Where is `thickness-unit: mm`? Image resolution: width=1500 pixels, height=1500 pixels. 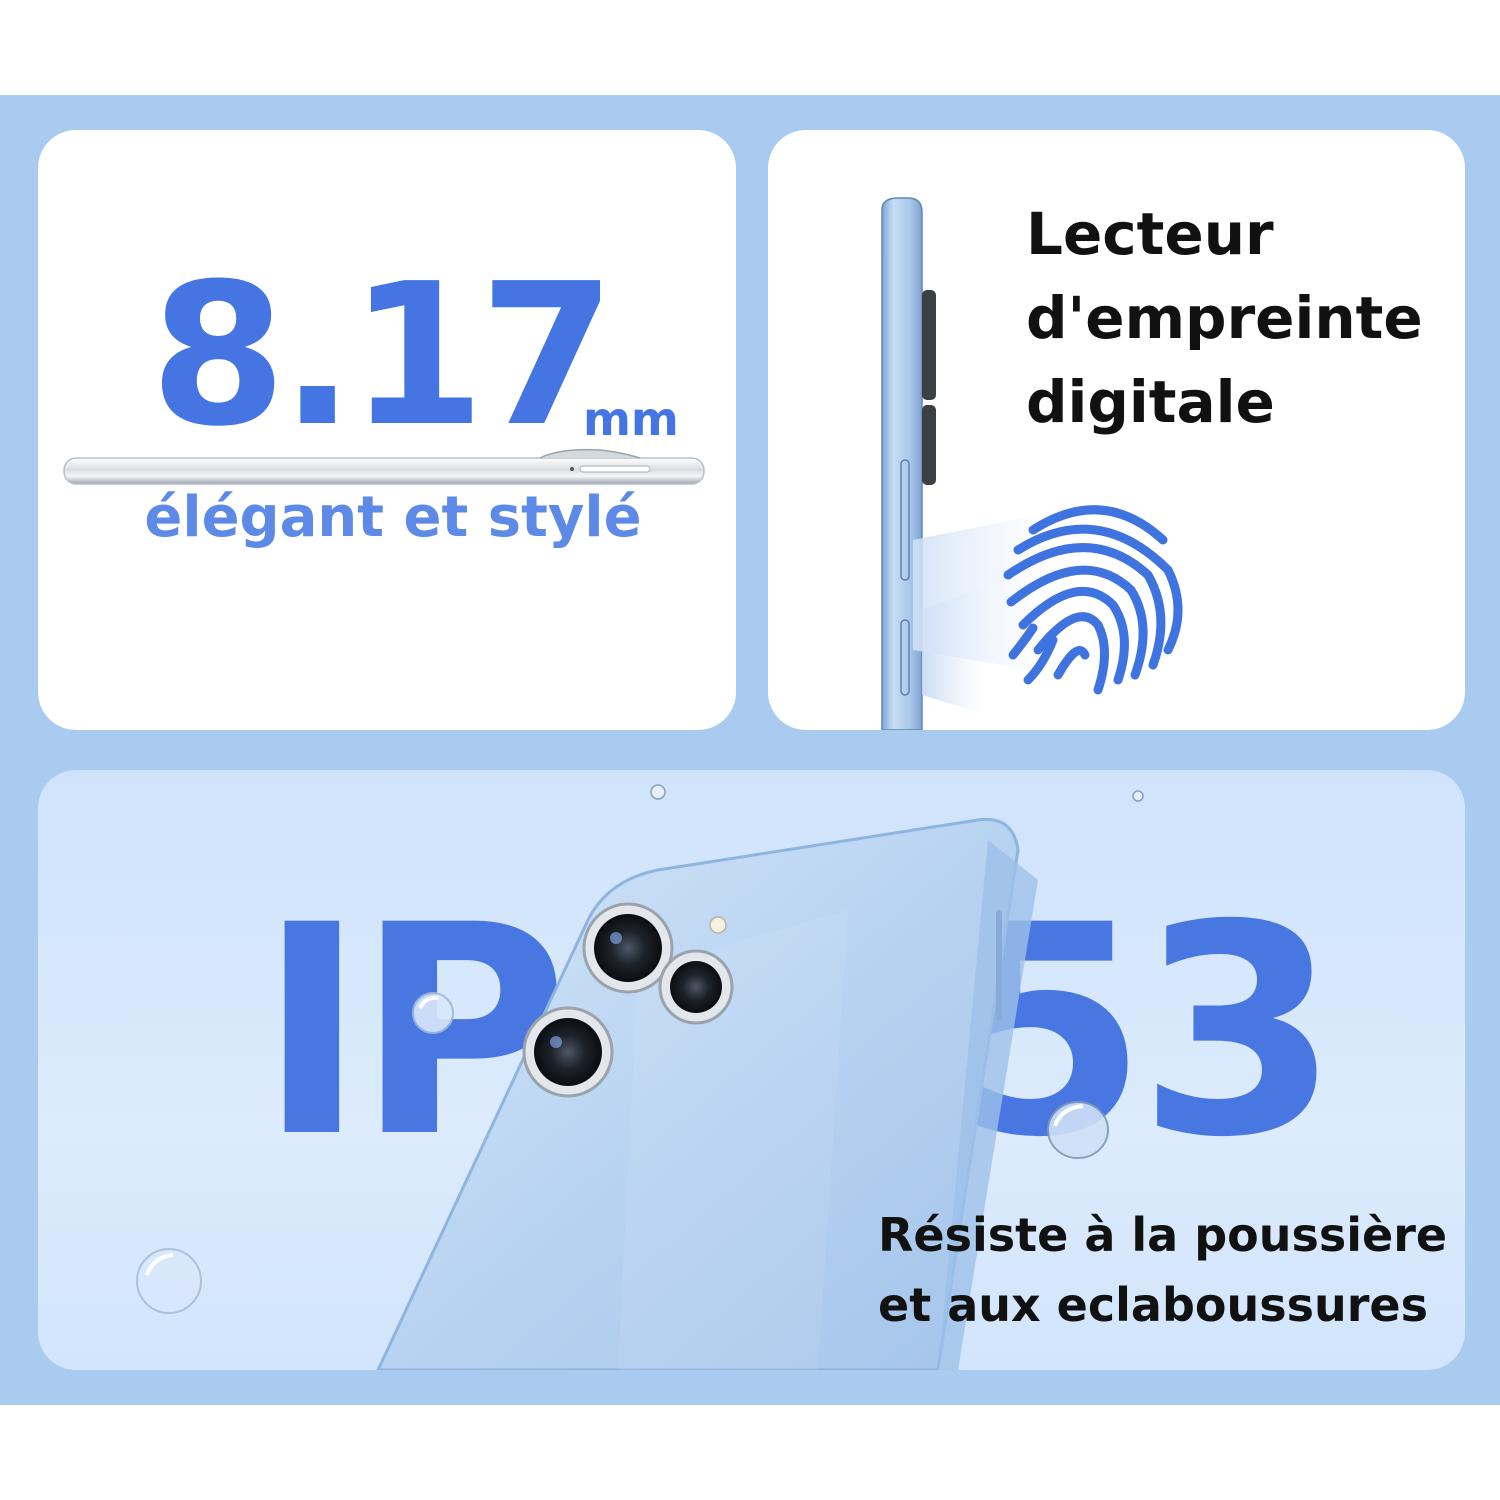 thickness-unit: mm is located at coordinates (631, 419).